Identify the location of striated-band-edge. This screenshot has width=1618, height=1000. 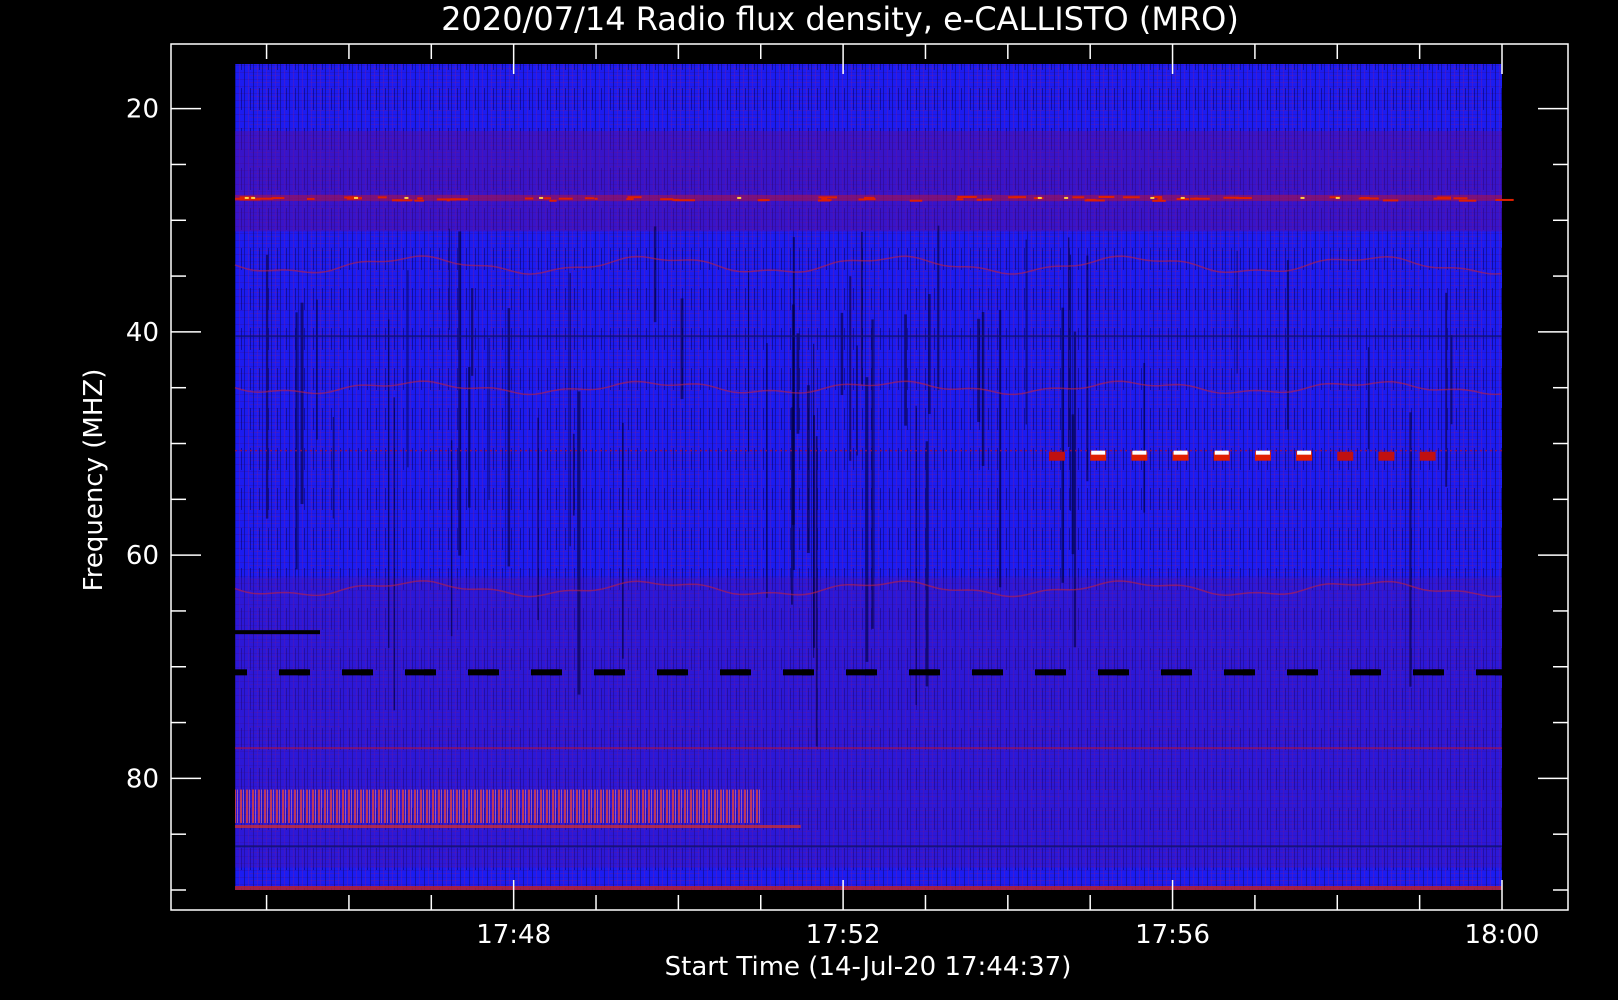
(518, 827).